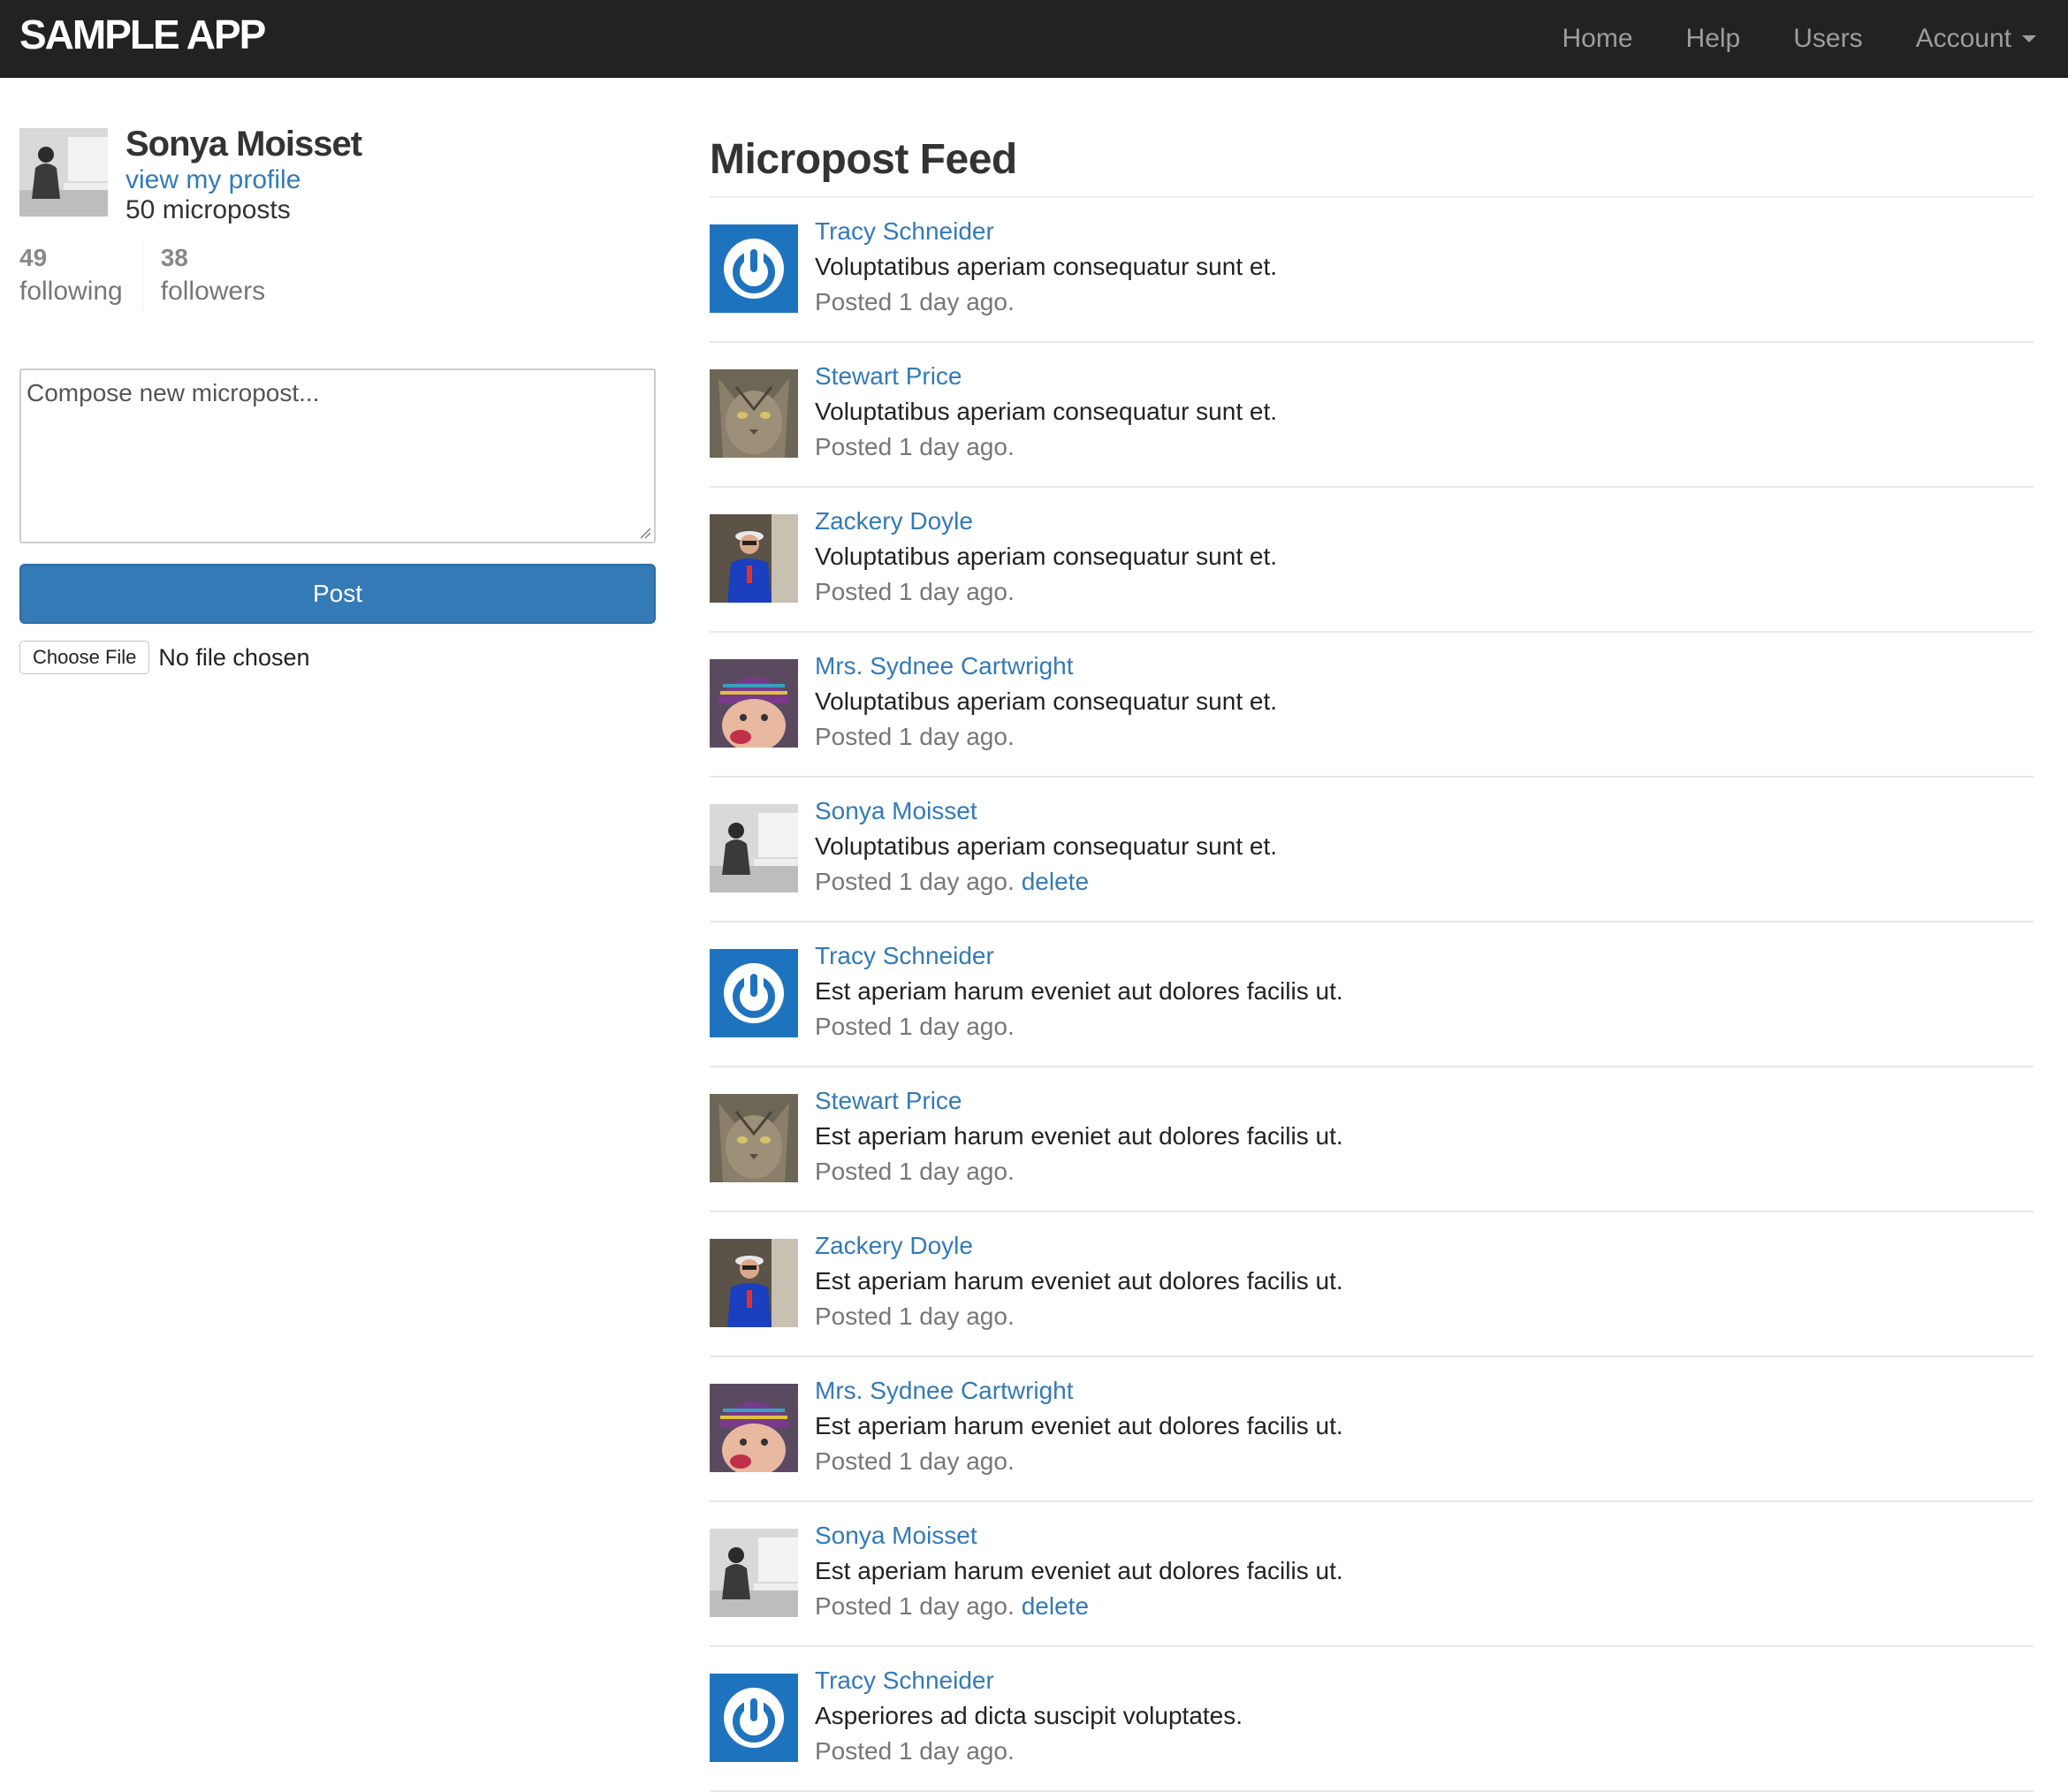 The height and width of the screenshot is (1792, 2068). Describe the element at coordinates (243, 144) in the screenshot. I see `user-name: Sonya Moisset` at that location.